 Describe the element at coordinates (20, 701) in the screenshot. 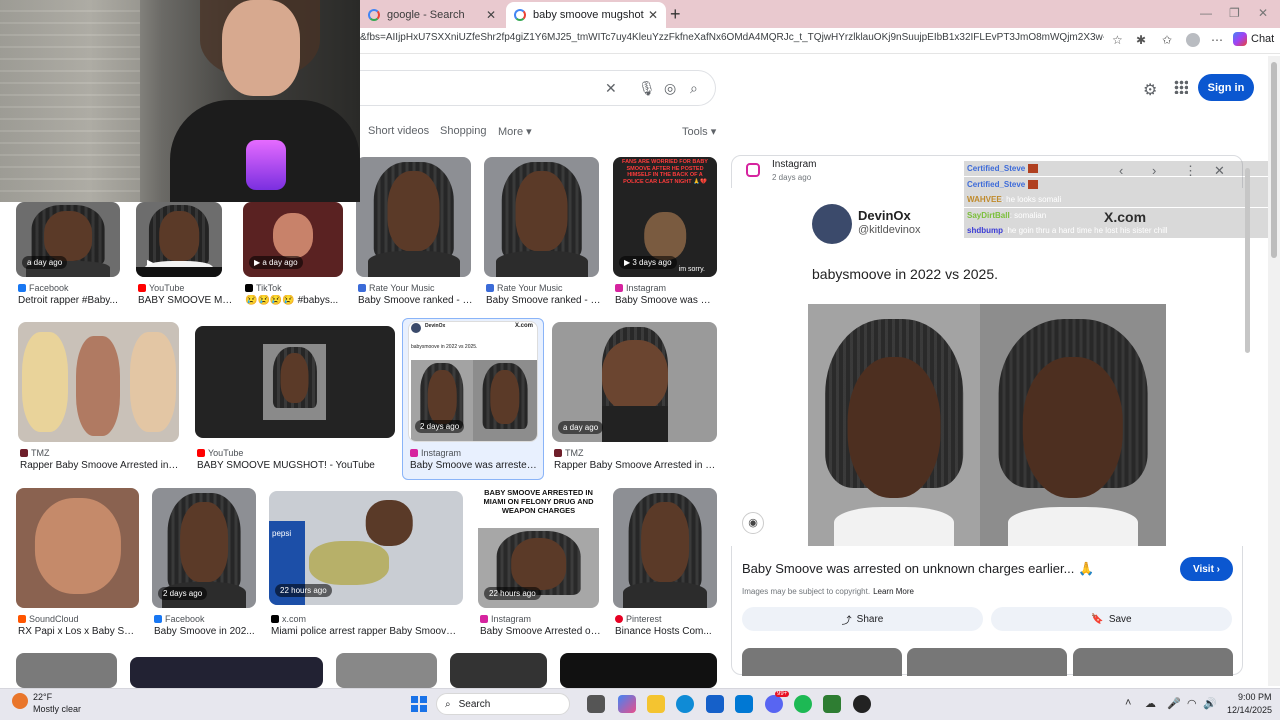

I see `weather-icon` at that location.